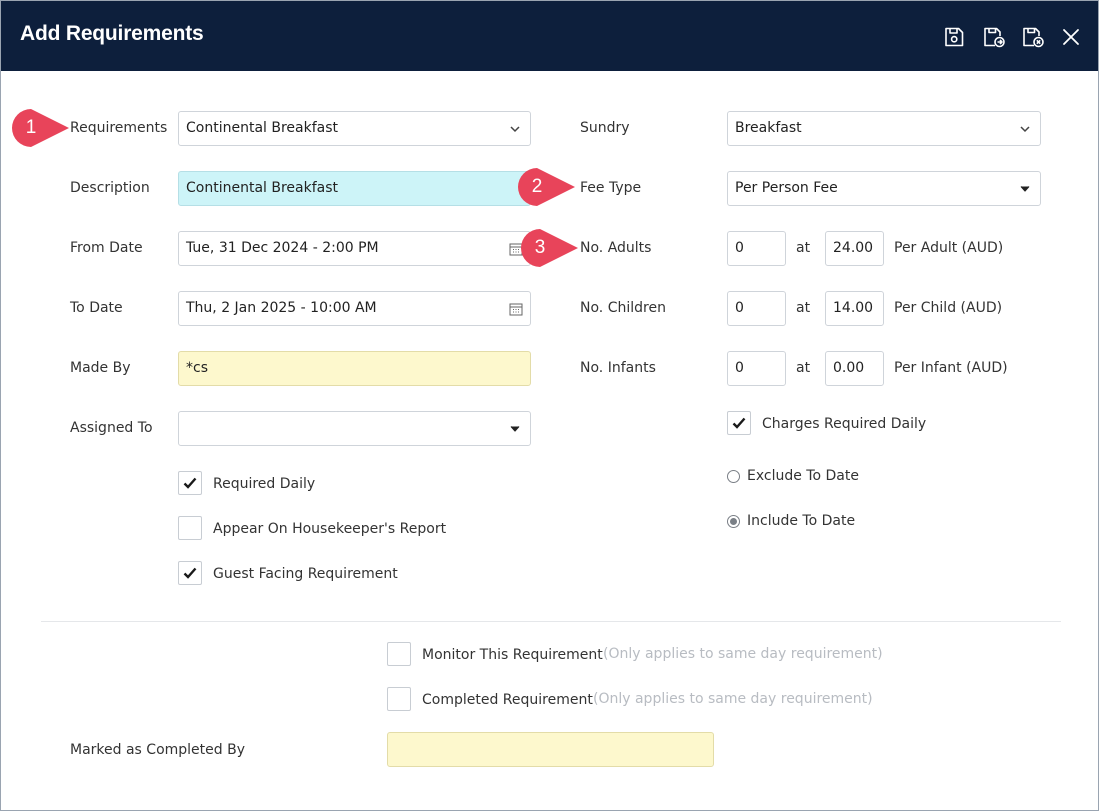 This screenshot has width=1099, height=811. What do you see at coordinates (756, 368) in the screenshot?
I see `infants-count-input: 0` at bounding box center [756, 368].